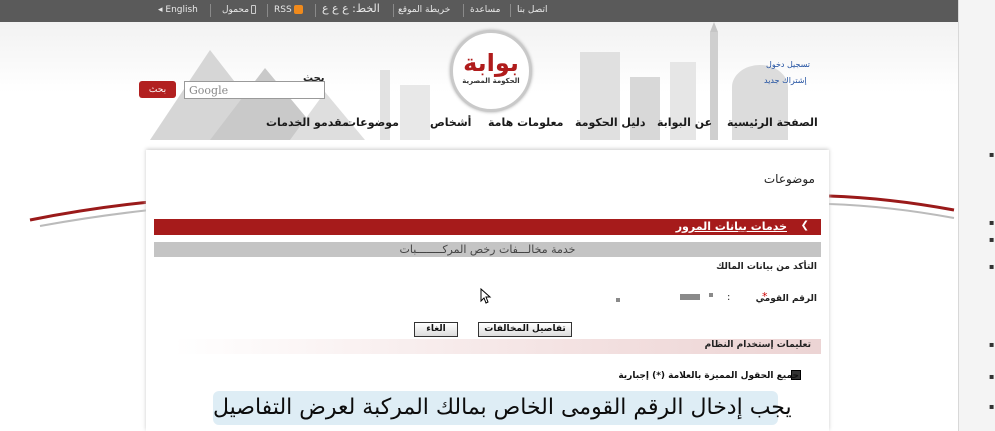  I want to click on service-title-bar: خدمة مخالـــفات رخص المركــــــــبات, so click(487, 249).